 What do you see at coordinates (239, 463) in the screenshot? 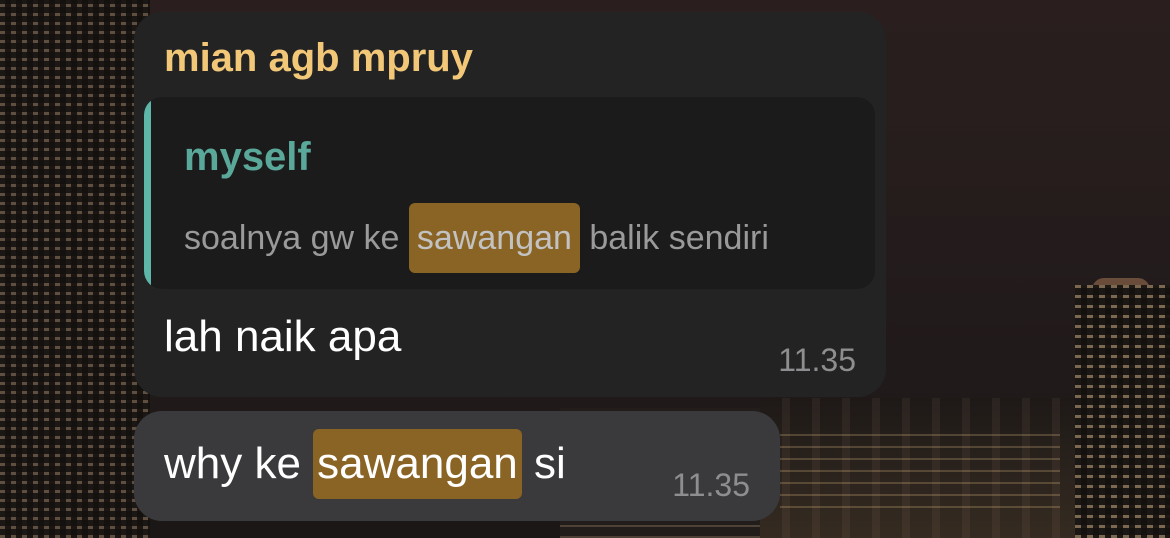
I see `message-text-before: why ke` at bounding box center [239, 463].